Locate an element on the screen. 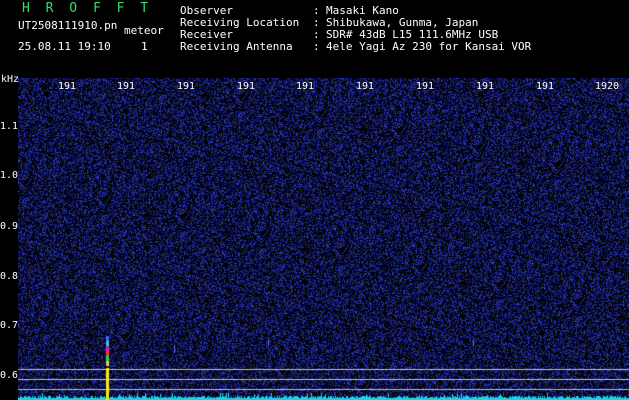 Image resolution: width=629 pixels, height=400 pixels. y-tick-label: 0.7 is located at coordinates (9, 325).